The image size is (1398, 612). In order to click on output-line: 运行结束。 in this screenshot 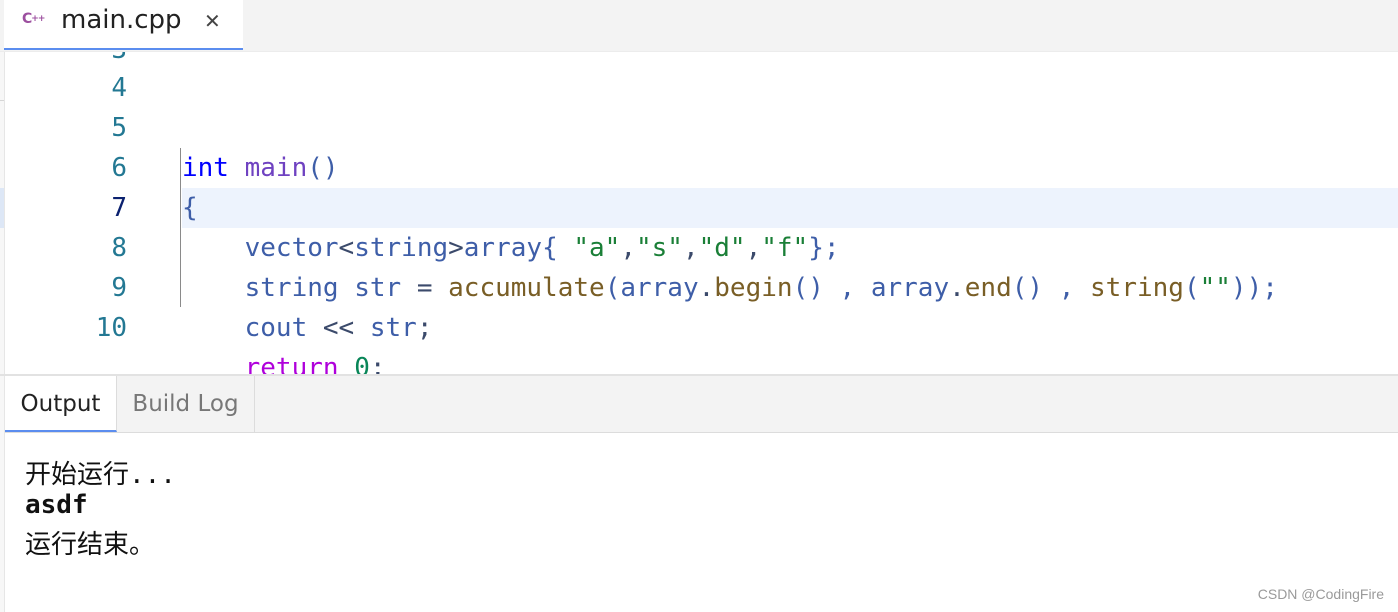, I will do `click(90, 545)`.